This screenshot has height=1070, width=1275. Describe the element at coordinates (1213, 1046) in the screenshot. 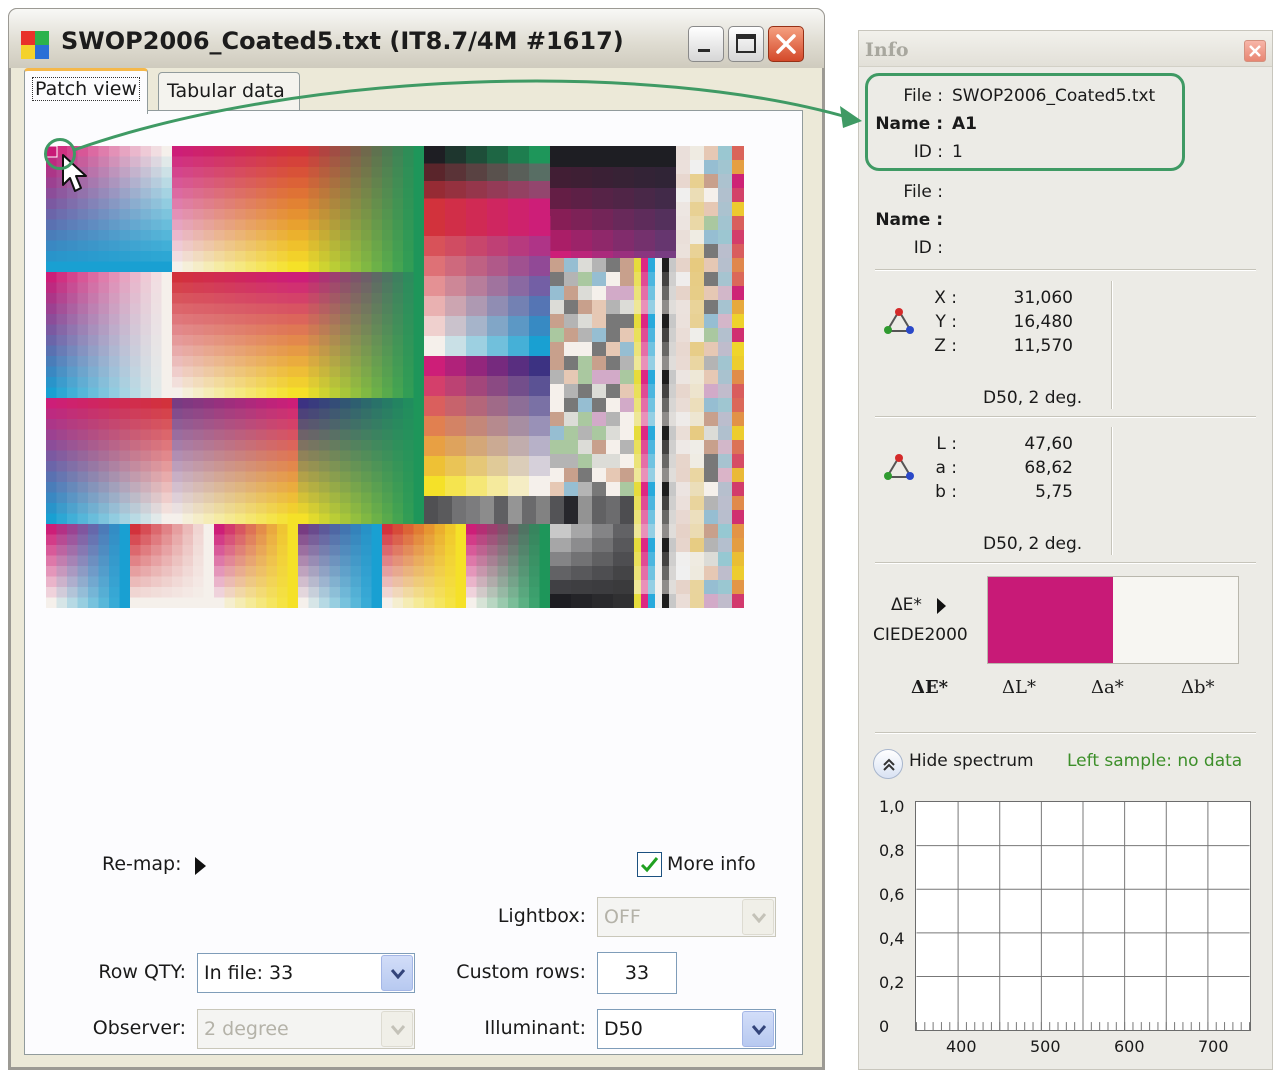

I see `x-tick-label: 700` at that location.